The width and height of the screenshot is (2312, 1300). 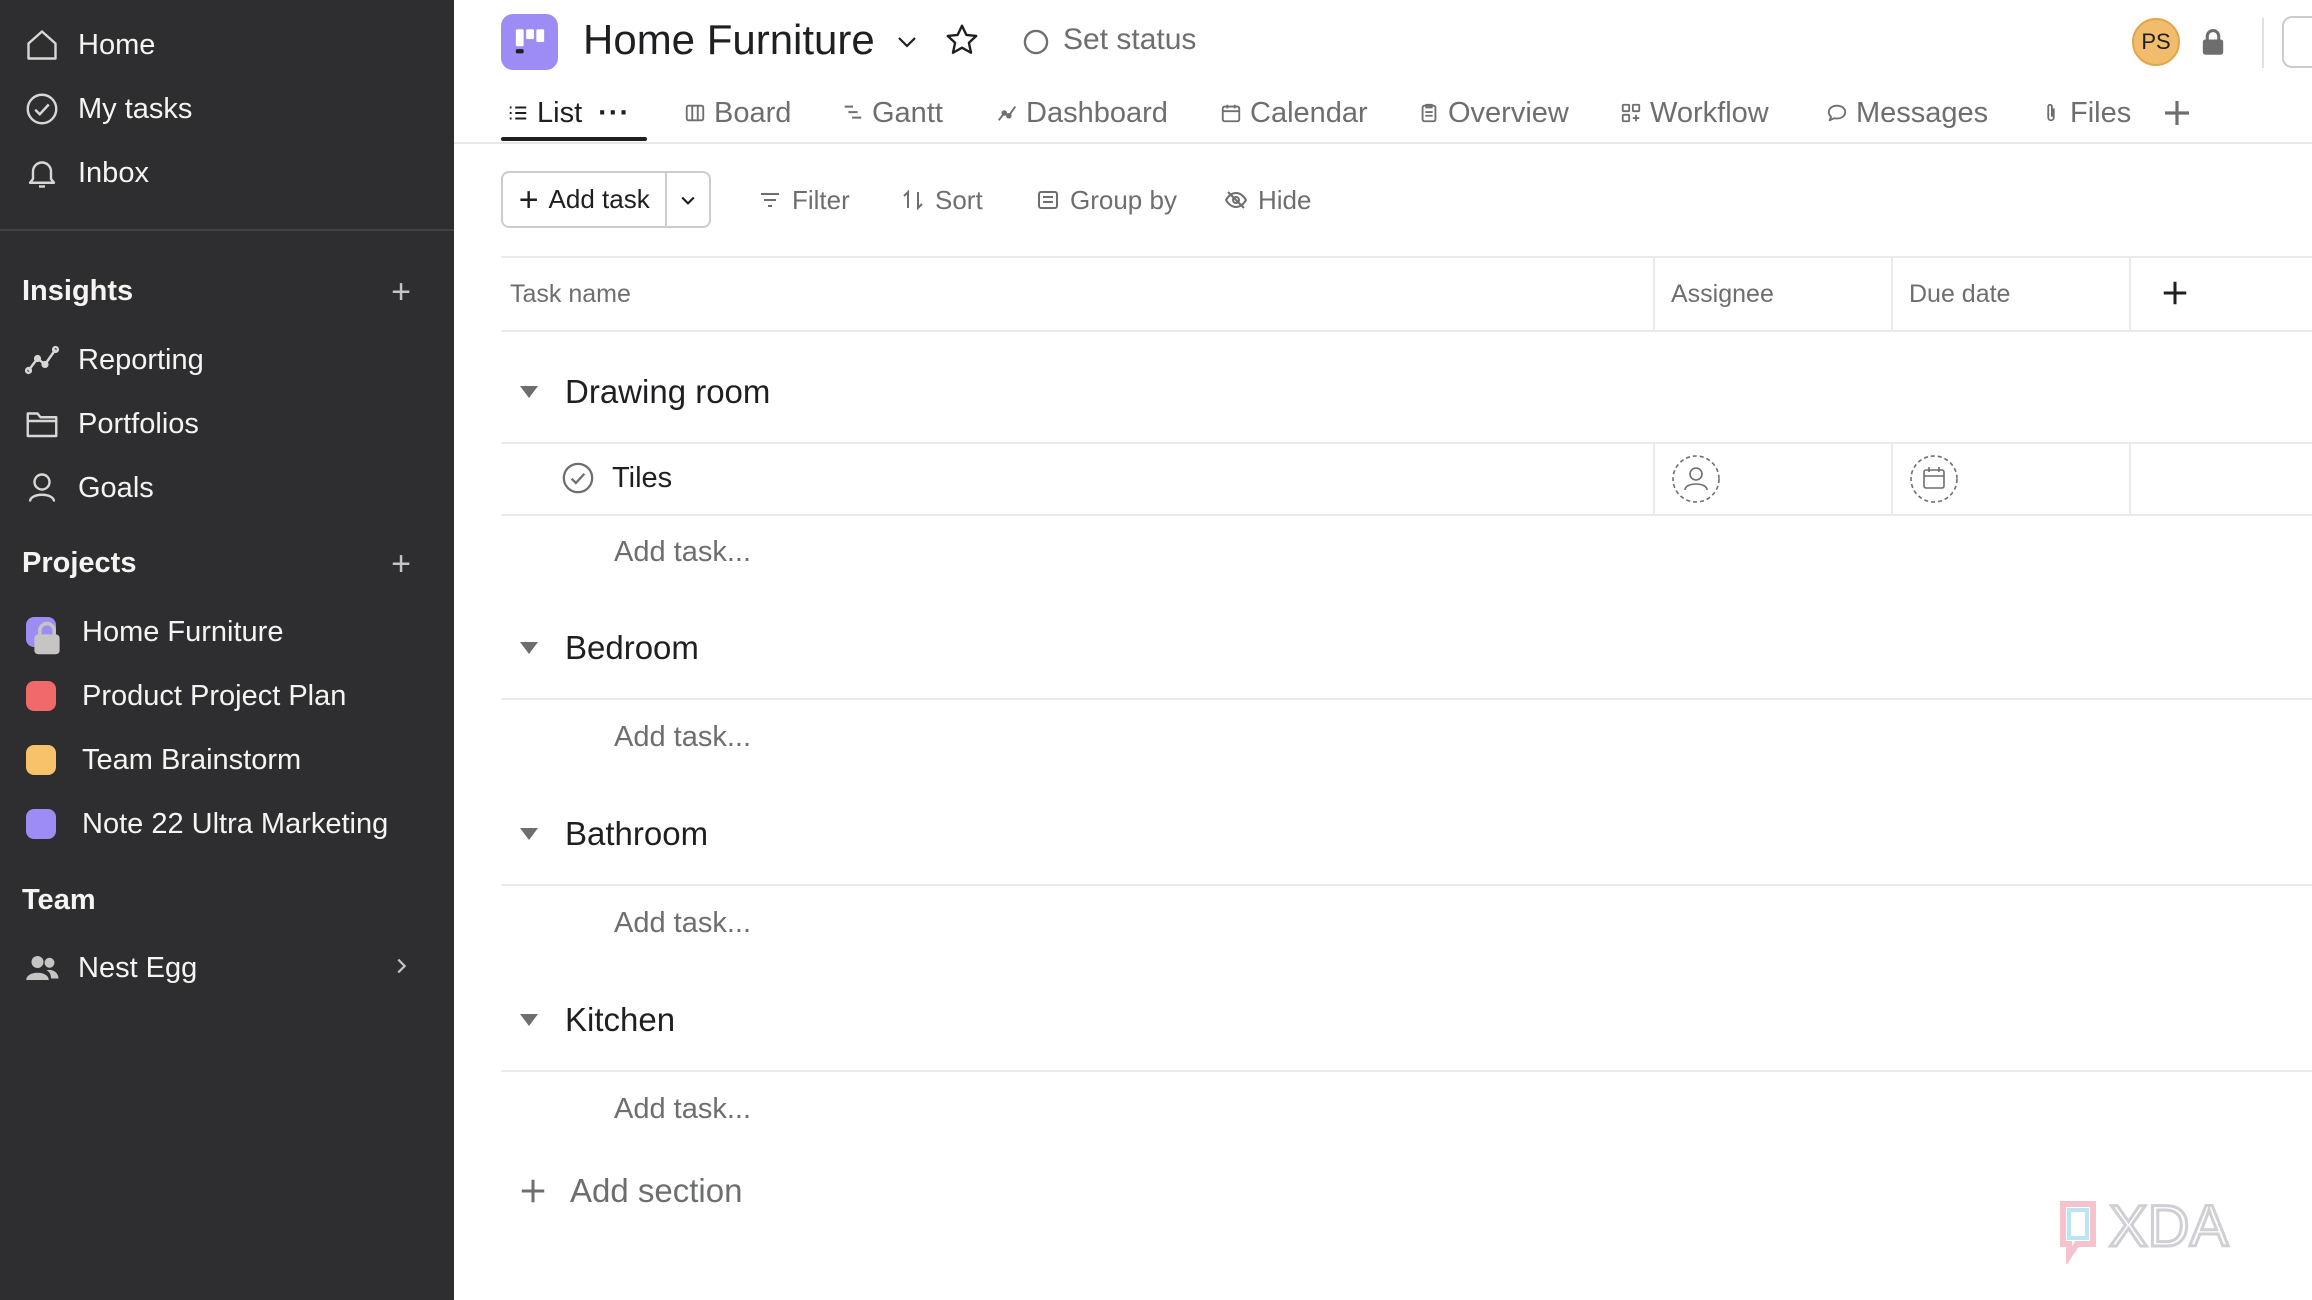 I want to click on add-column-plus-icon, so click(x=2175, y=293).